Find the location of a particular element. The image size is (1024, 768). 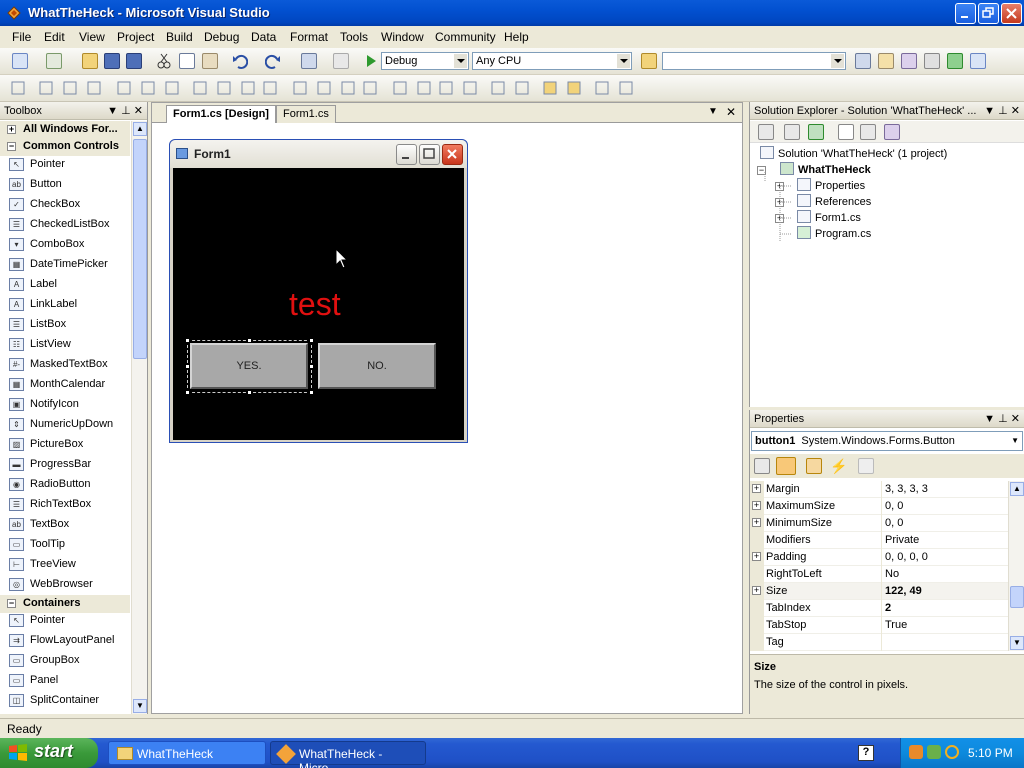

start-button: start is located at coordinates (49, 753).